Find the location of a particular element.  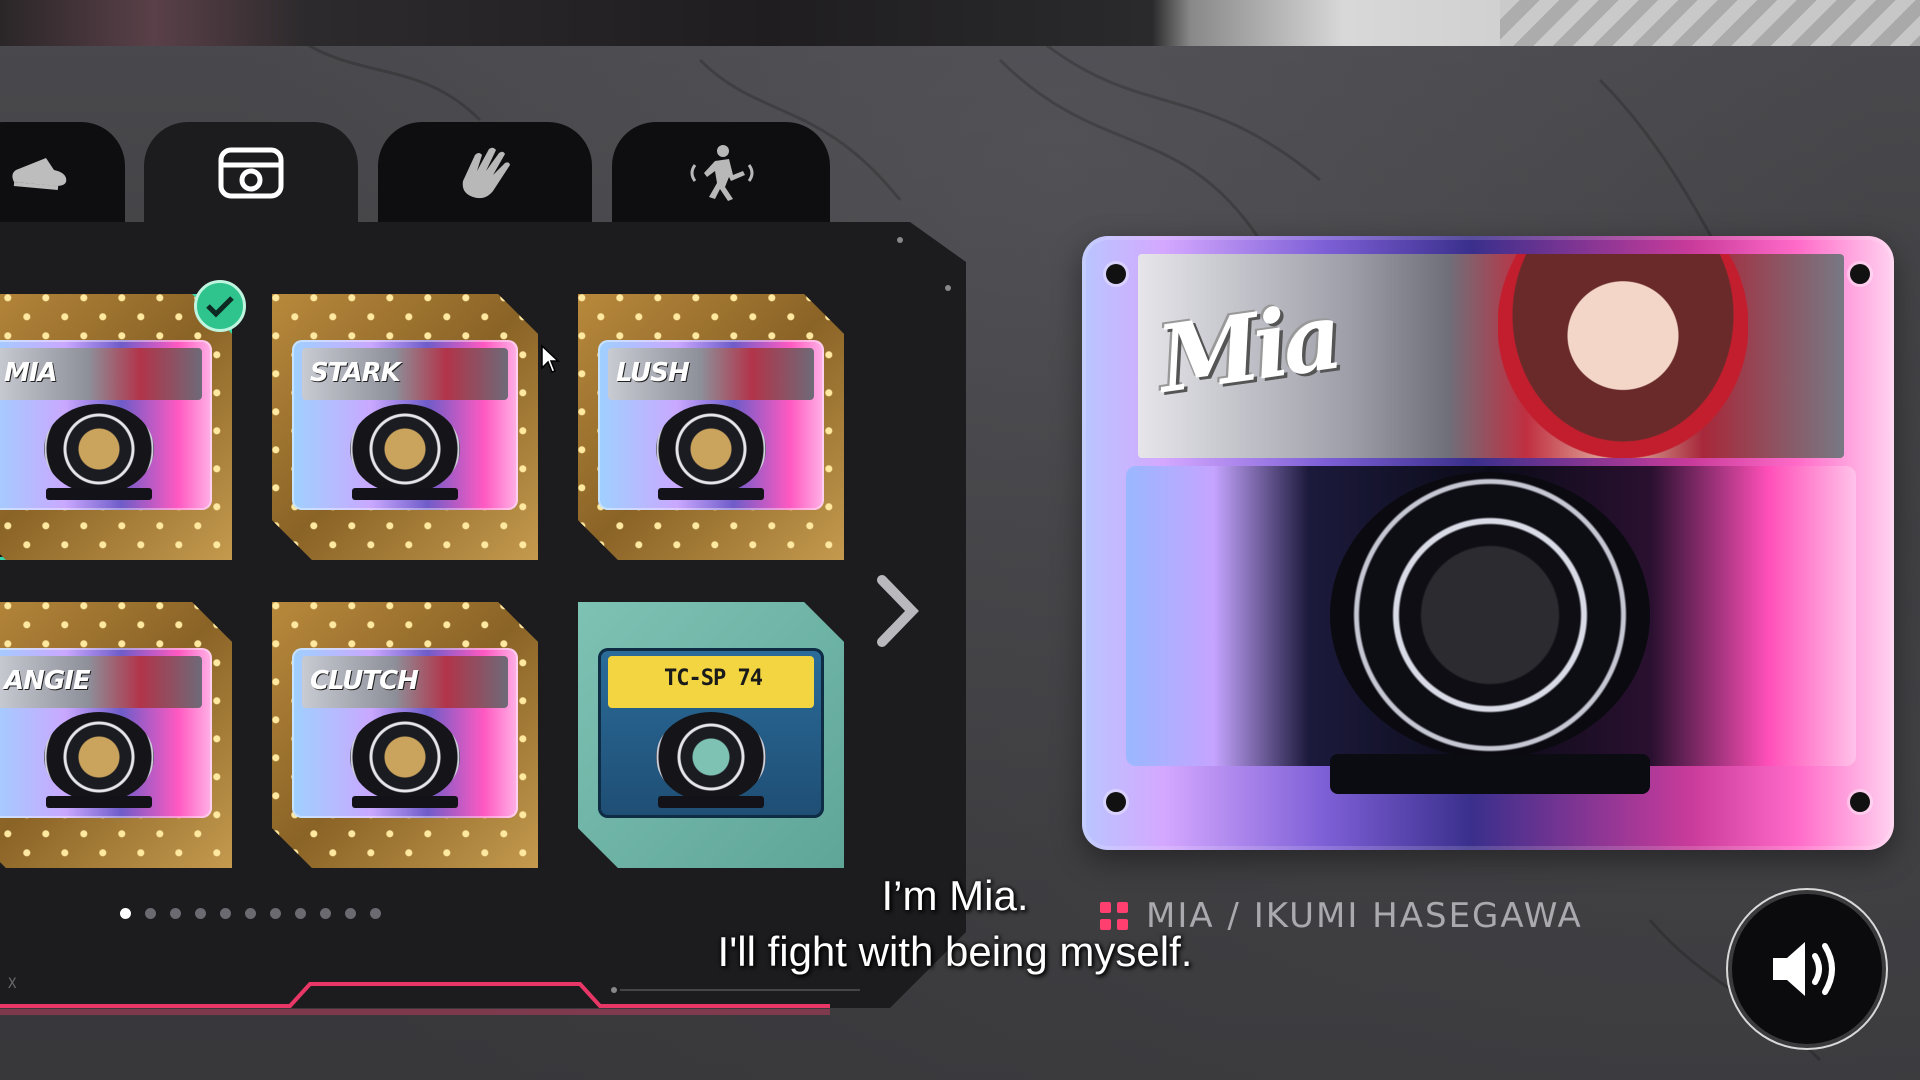

tab-gloves is located at coordinates (485, 173).